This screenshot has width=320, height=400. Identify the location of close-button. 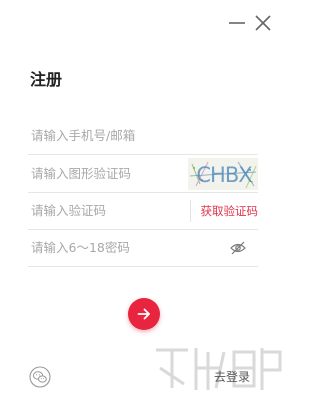
(263, 23).